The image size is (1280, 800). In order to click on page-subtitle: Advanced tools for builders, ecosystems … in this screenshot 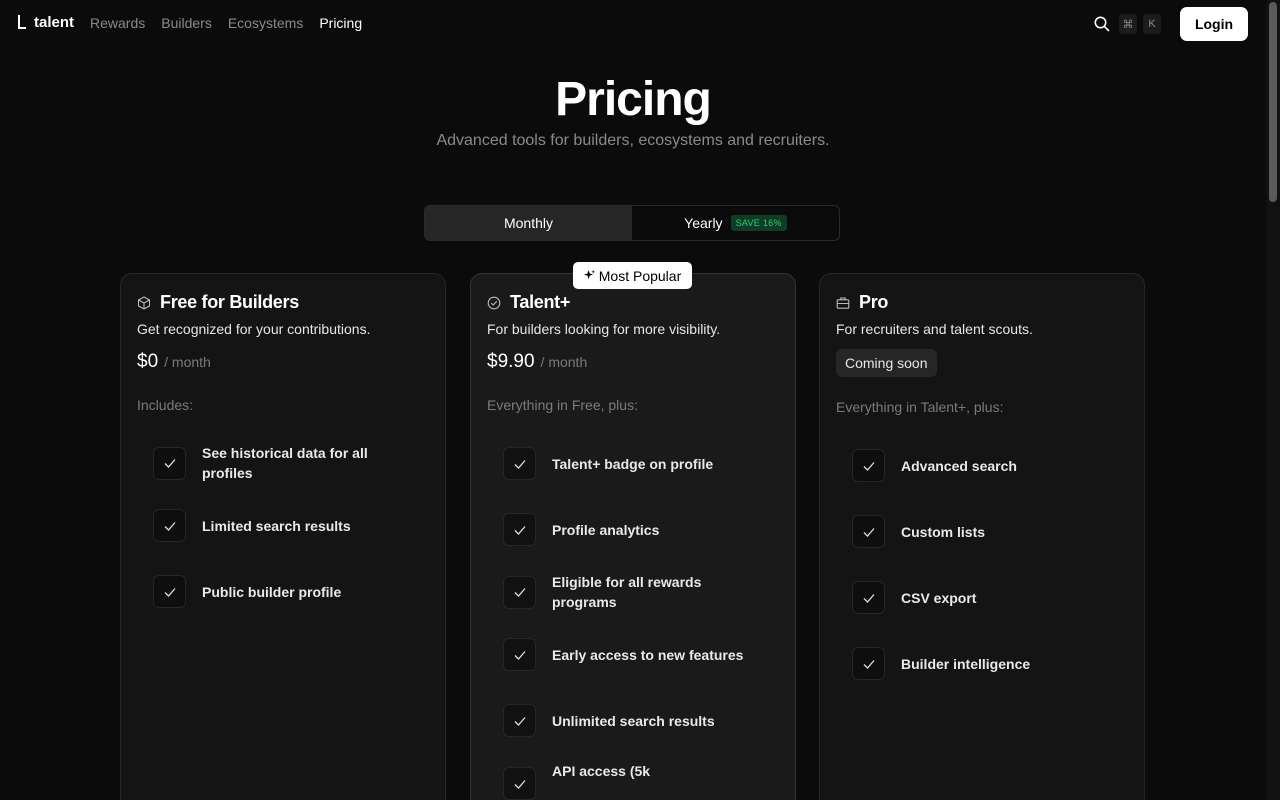, I will do `click(633, 140)`.